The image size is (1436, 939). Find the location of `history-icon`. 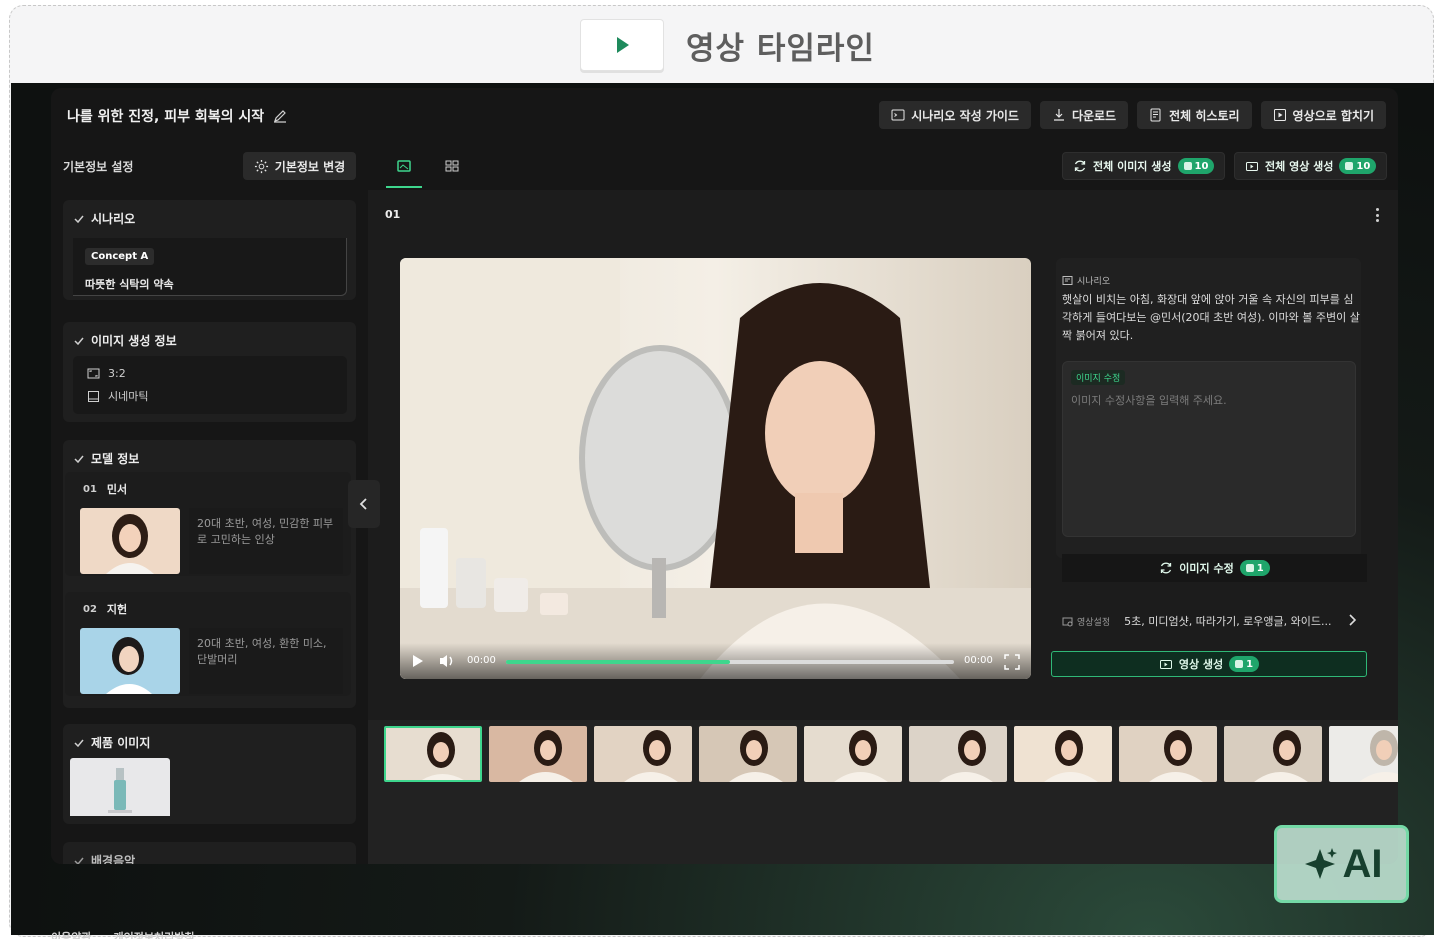

history-icon is located at coordinates (1155, 115).